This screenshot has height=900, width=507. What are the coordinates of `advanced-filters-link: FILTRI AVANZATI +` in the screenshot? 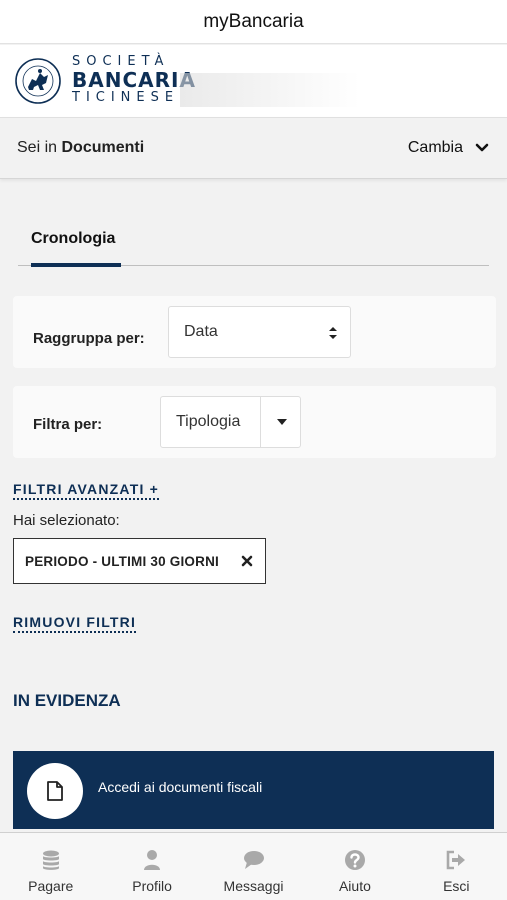 It's located at (86, 490).